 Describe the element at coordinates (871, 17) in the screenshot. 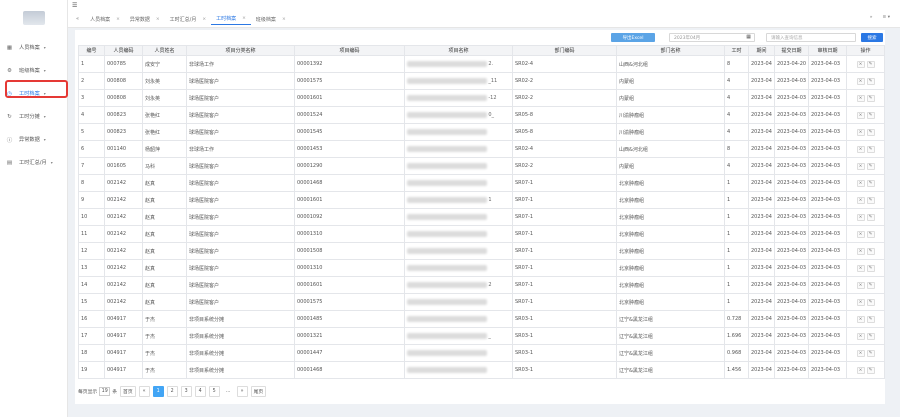

I see `tab-scroll-right-icon: »` at that location.